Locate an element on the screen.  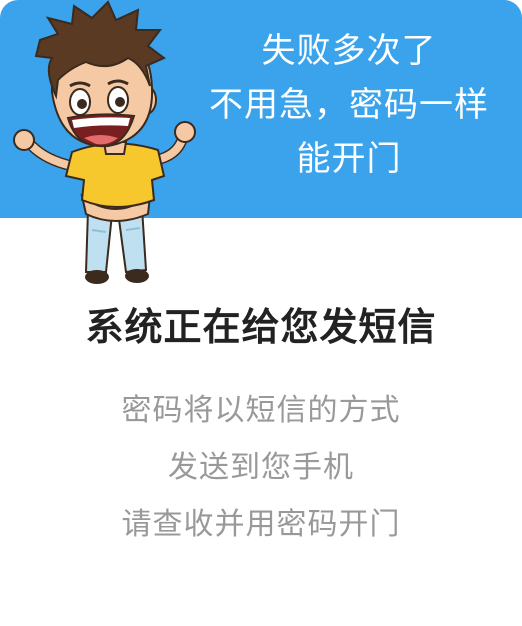
banner-line-3: 能开门 is located at coordinates (349, 159).